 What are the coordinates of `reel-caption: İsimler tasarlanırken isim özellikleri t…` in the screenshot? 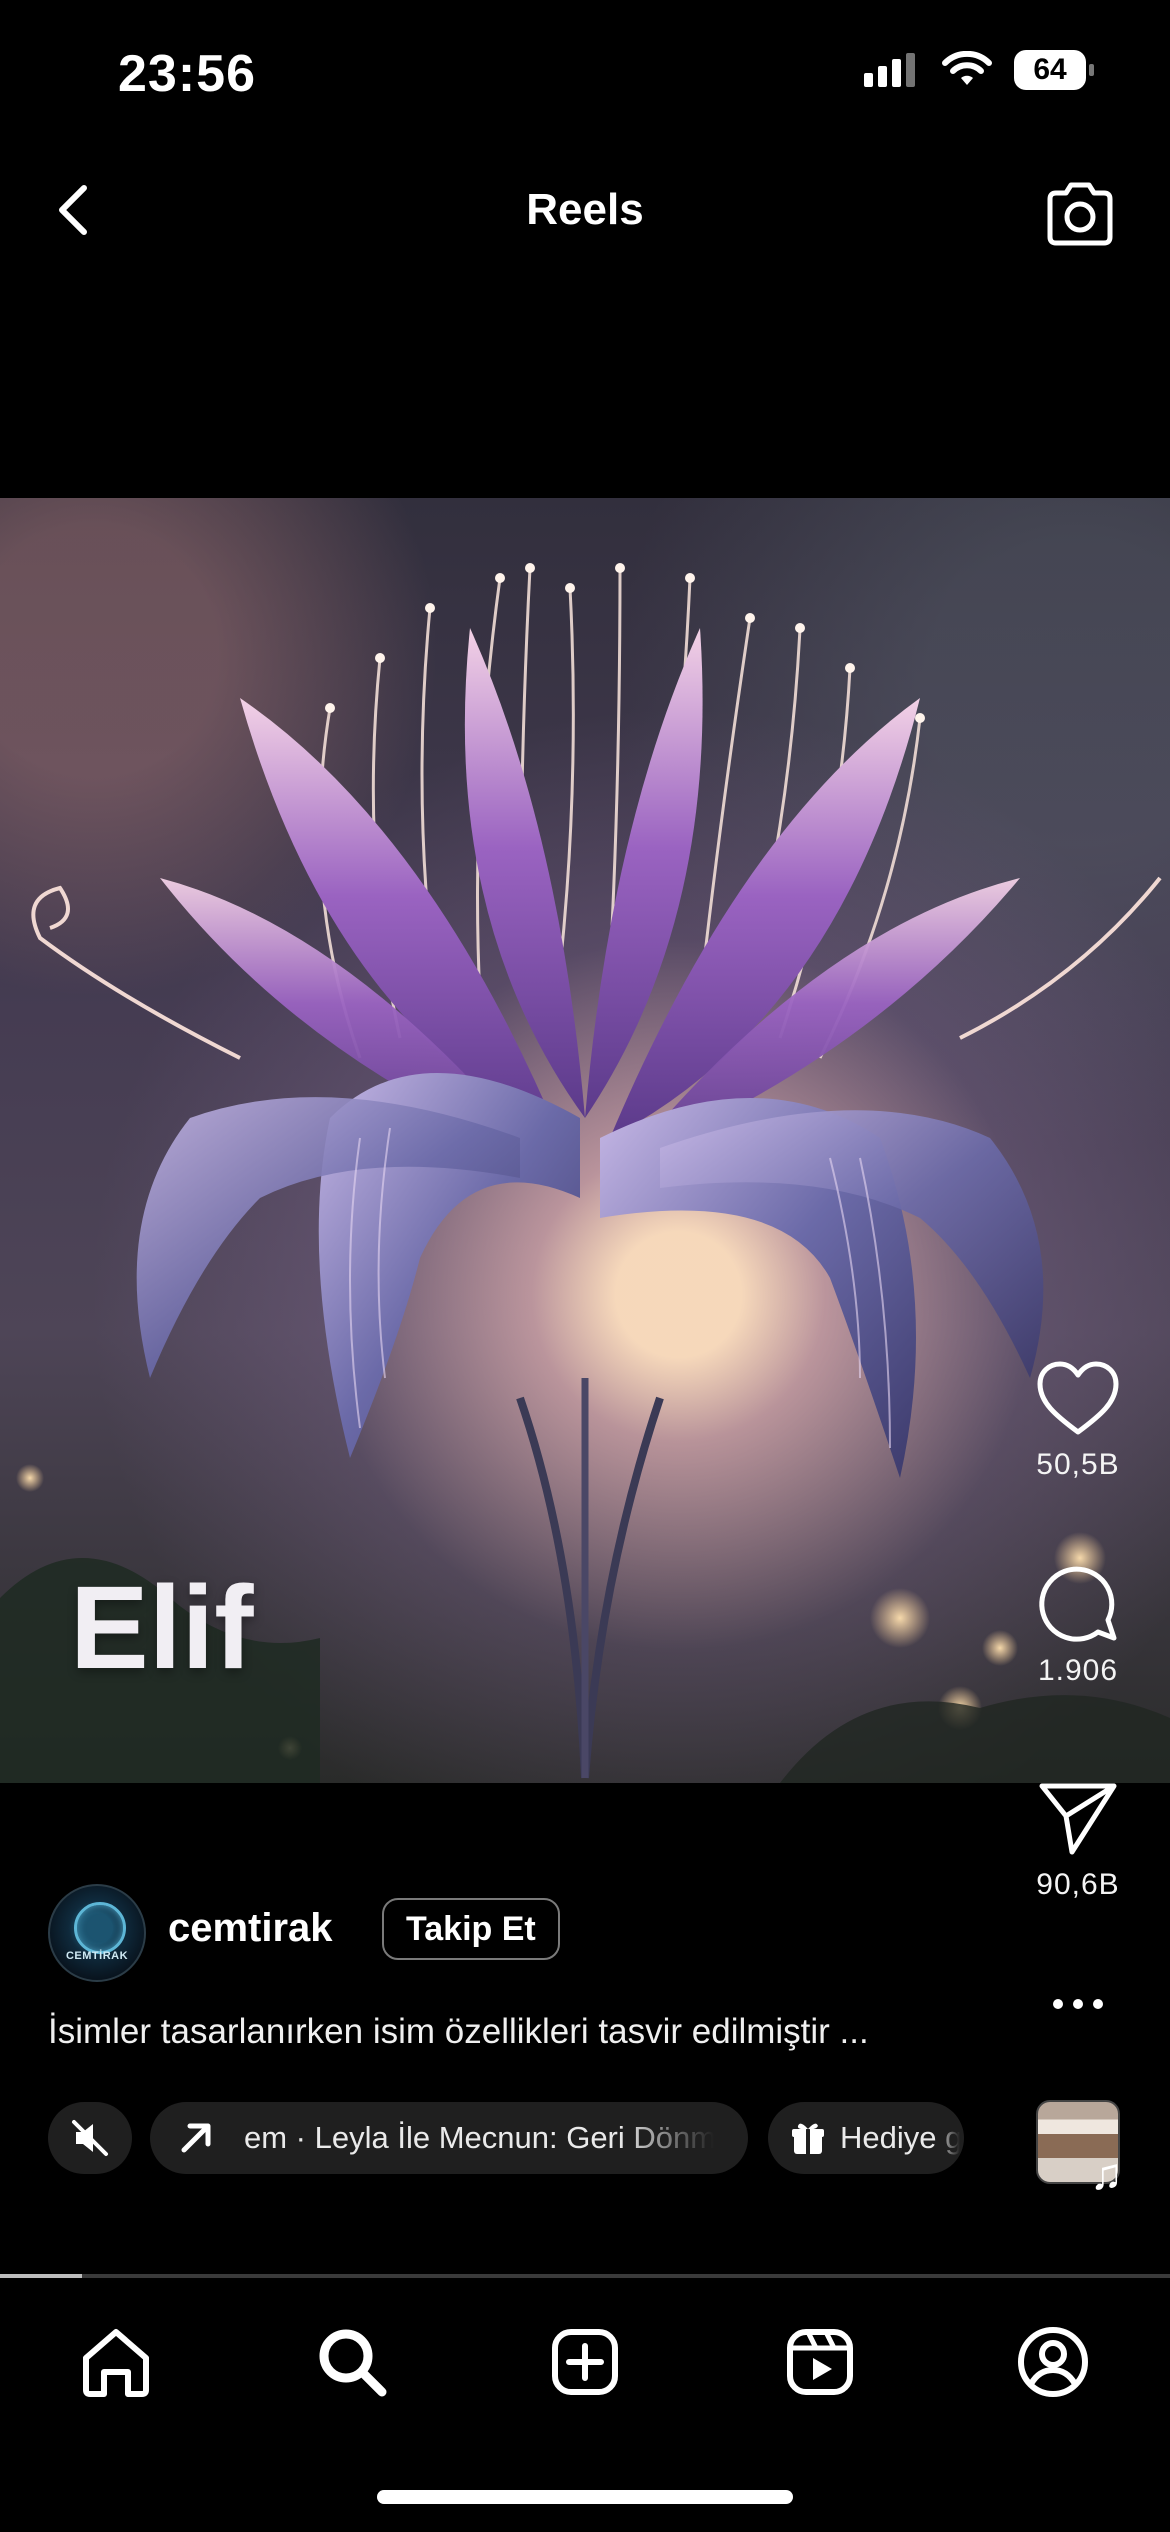 It's located at (538, 2032).